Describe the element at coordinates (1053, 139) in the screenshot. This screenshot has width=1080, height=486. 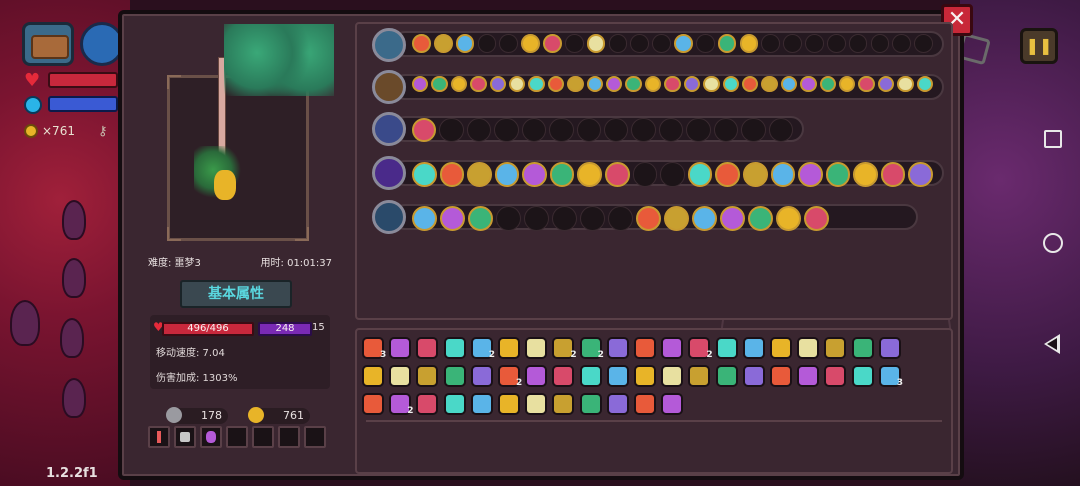
I see `recent-apps-button` at that location.